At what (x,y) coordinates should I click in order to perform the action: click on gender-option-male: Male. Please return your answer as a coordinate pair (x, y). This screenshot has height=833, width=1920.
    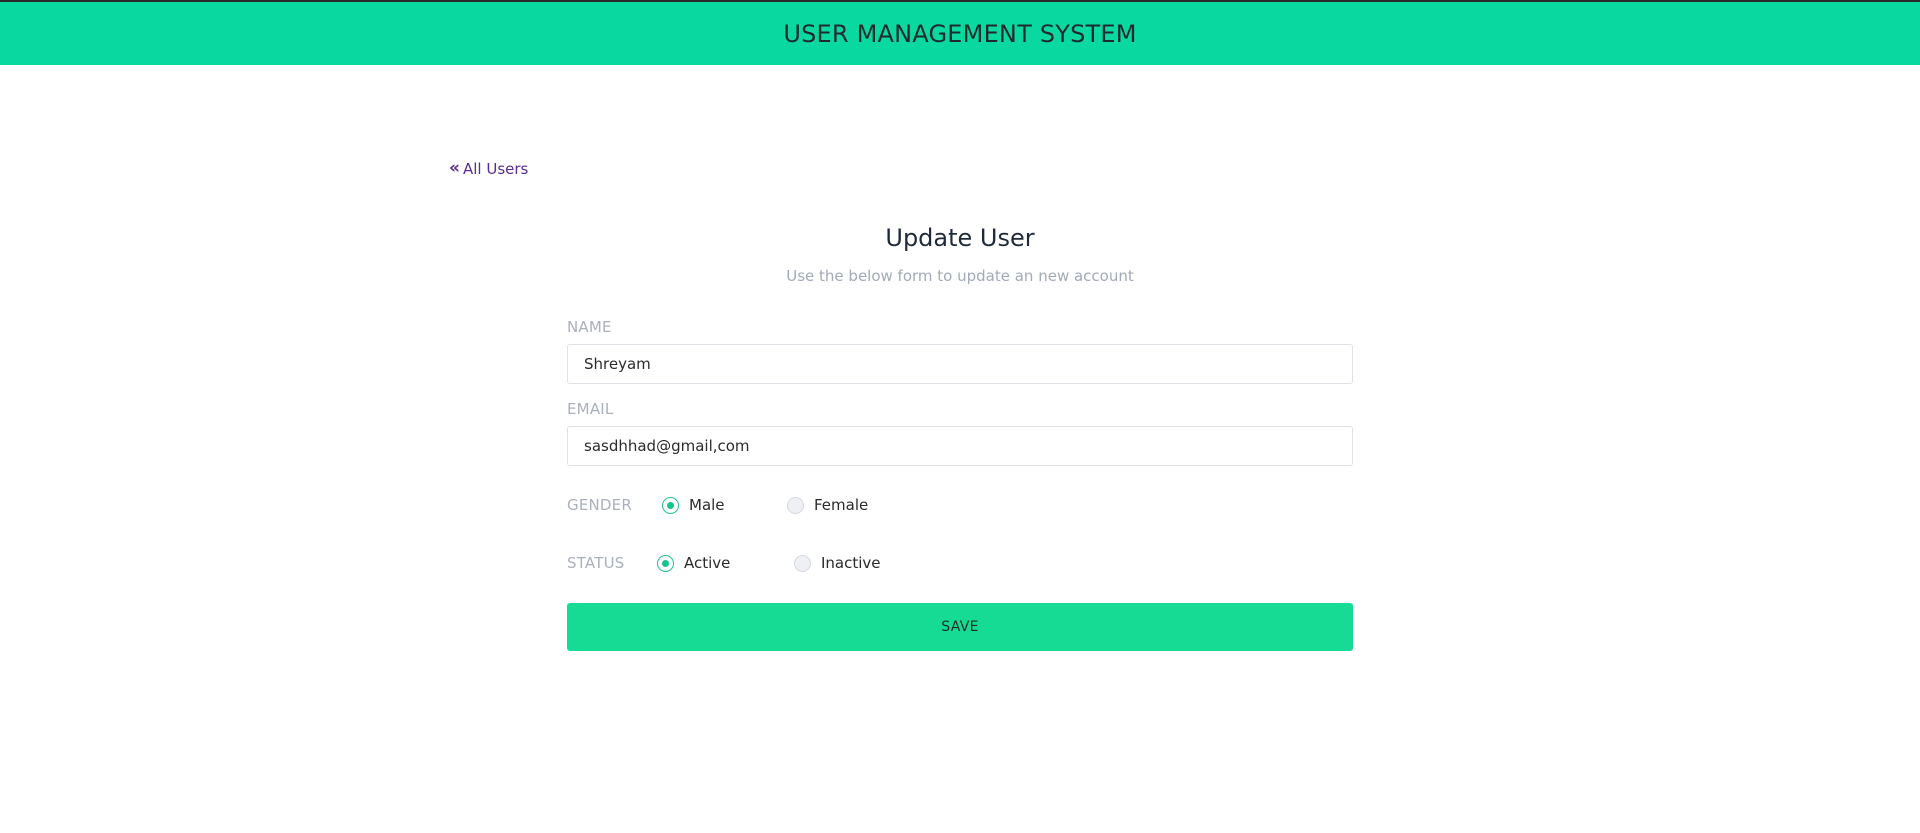
    Looking at the image, I should click on (693, 505).